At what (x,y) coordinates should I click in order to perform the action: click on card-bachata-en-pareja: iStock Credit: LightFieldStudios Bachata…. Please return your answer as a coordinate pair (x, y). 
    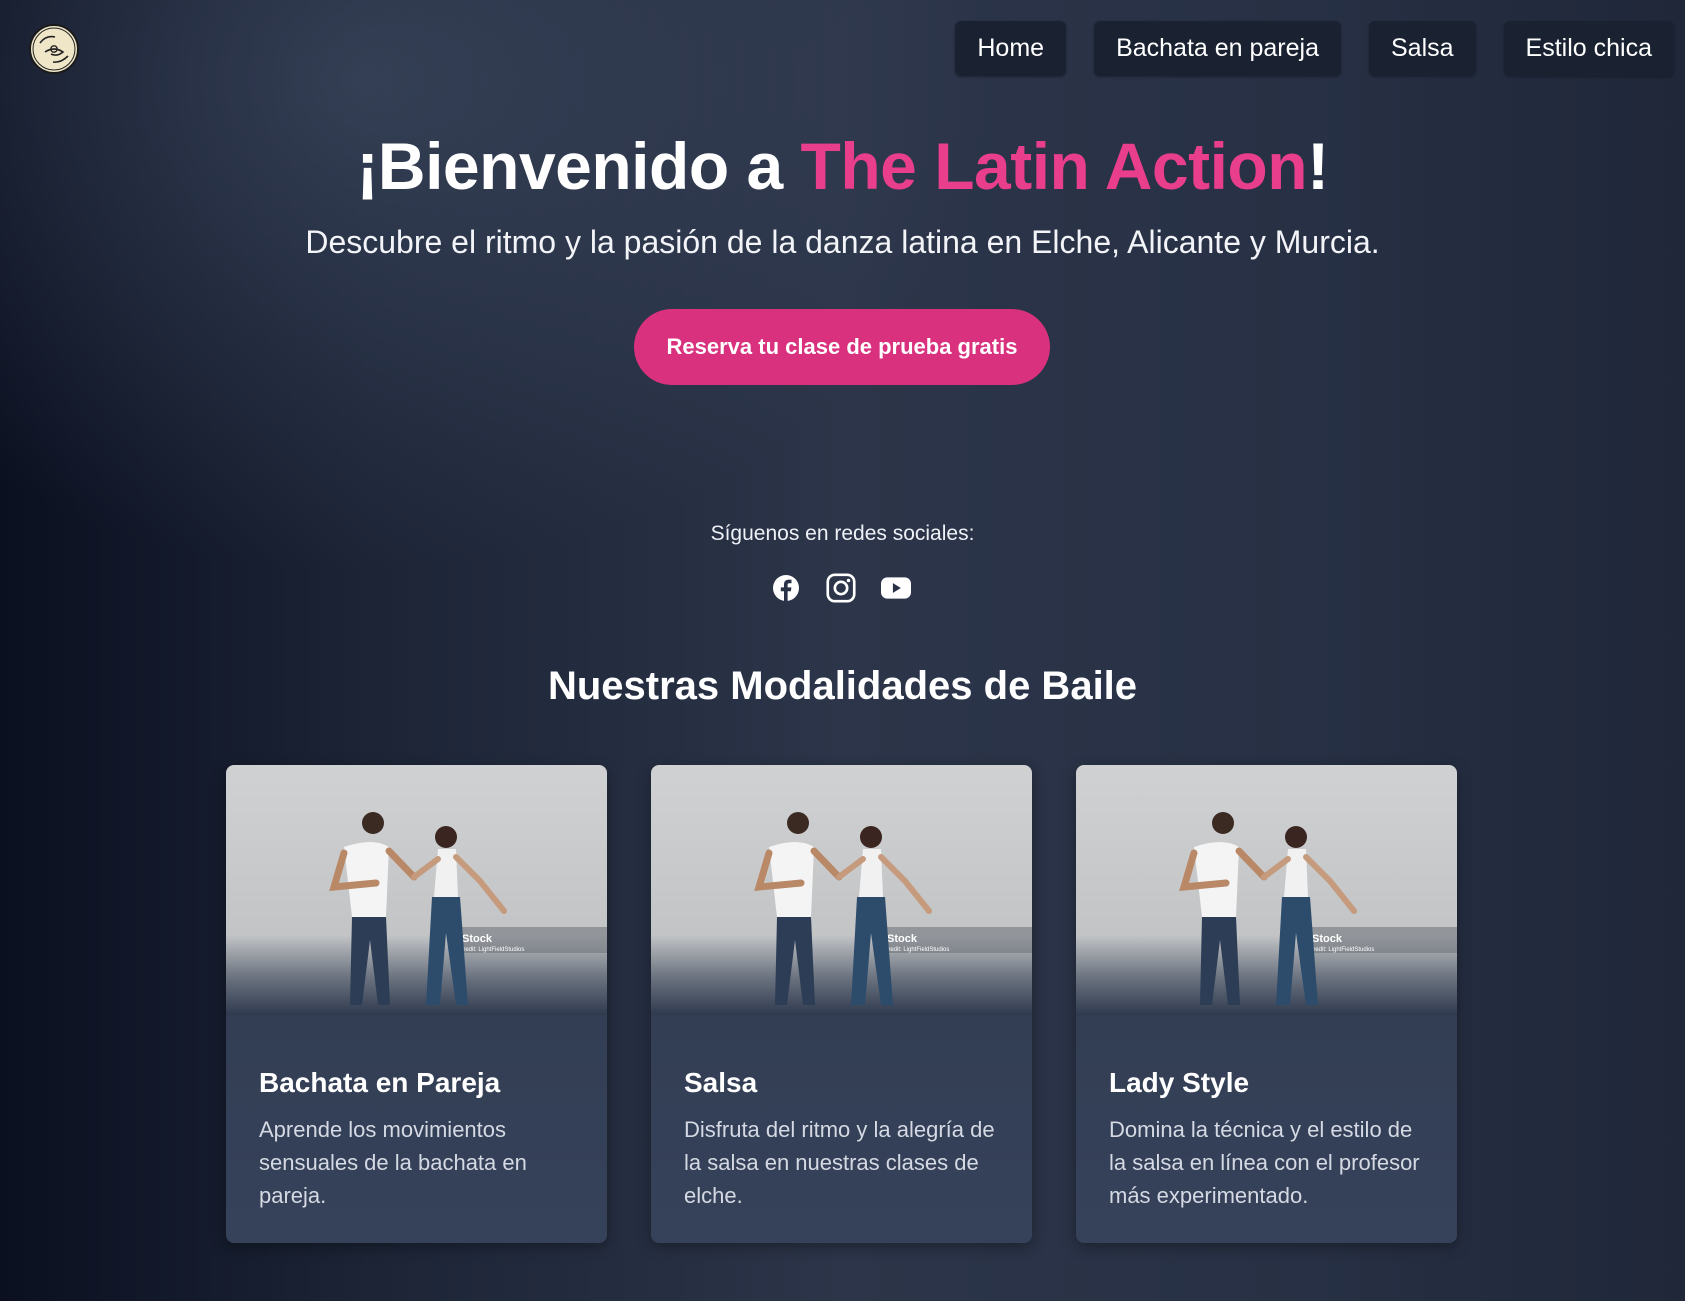
    Looking at the image, I should click on (416, 1004).